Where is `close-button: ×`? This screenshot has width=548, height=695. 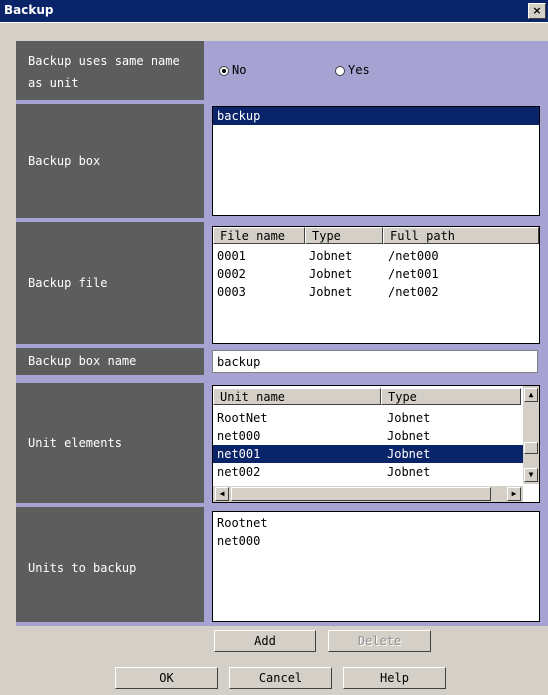
close-button: × is located at coordinates (537, 11).